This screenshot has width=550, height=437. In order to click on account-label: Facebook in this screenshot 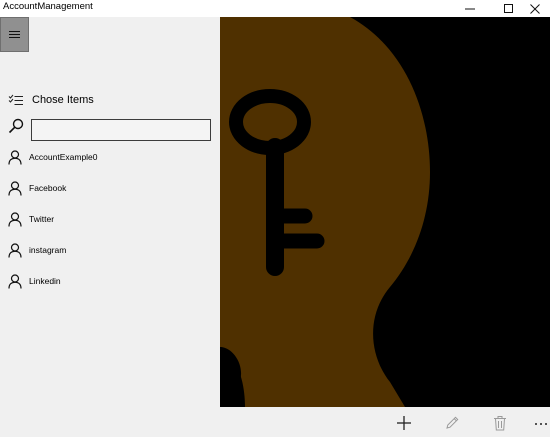, I will do `click(48, 188)`.